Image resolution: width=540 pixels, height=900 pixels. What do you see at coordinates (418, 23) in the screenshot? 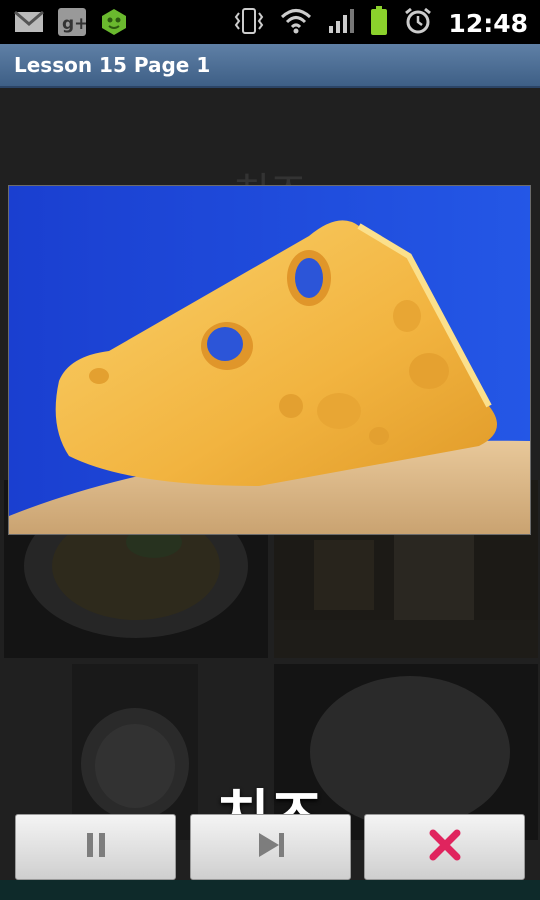
I see `alarm-icon` at bounding box center [418, 23].